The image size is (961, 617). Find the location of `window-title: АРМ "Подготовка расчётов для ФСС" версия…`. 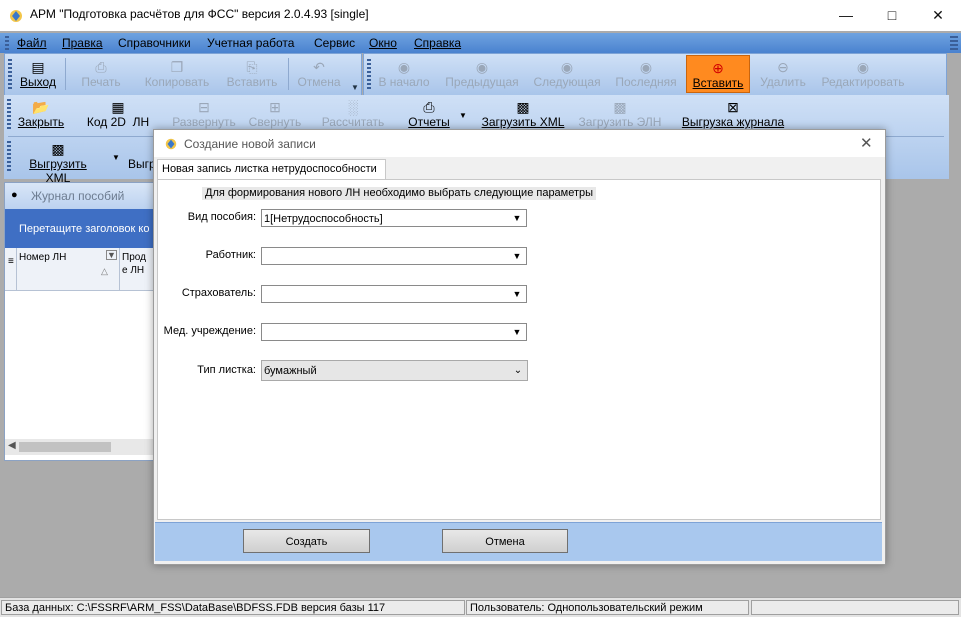

window-title: АРМ "Подготовка расчётов для ФСС" версия… is located at coordinates (199, 14).